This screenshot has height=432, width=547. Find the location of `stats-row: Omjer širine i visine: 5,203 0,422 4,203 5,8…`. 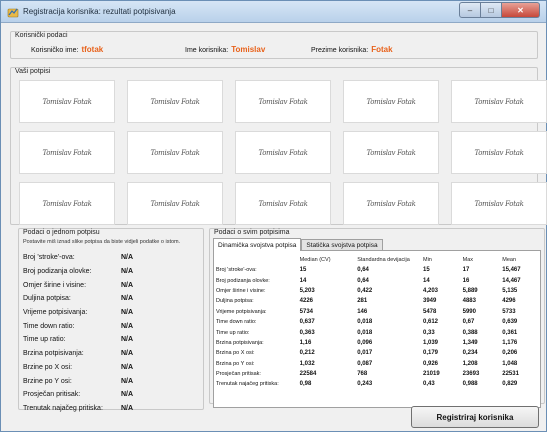

stats-row: Omjer širine i visine: 5,203 0,422 4,203 5,8… is located at coordinates (378, 291).